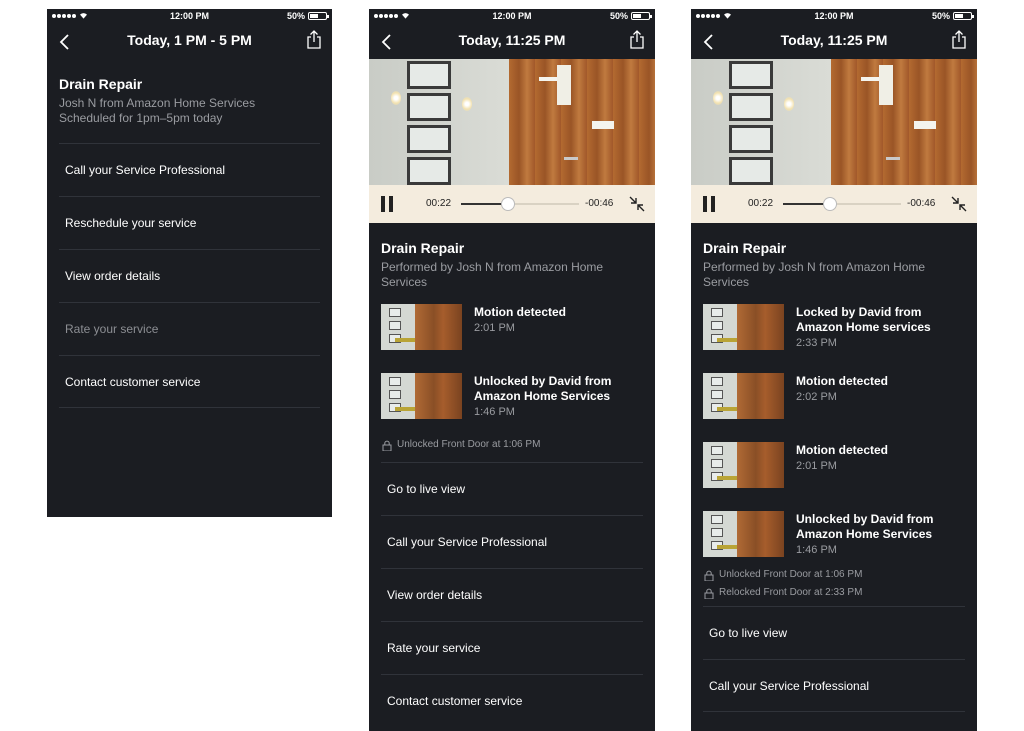 This screenshot has width=1024, height=731. Describe the element at coordinates (485, 204) in the screenshot. I see `progress-fill` at that location.